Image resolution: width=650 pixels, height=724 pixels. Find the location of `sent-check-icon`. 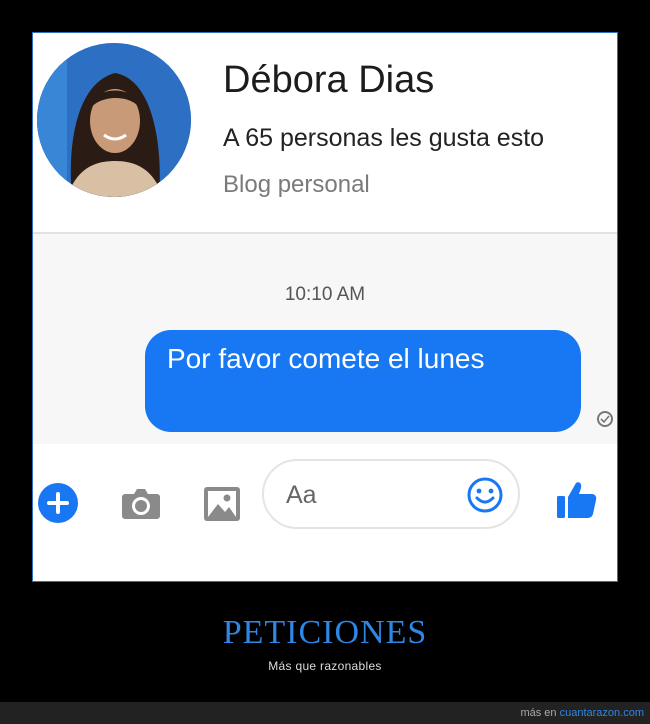

sent-check-icon is located at coordinates (605, 419).